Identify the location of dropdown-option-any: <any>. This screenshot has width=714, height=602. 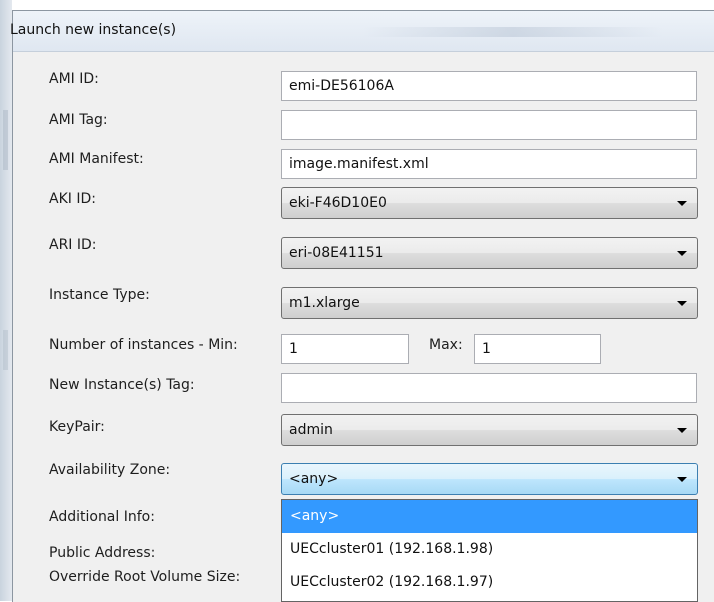
(489, 516).